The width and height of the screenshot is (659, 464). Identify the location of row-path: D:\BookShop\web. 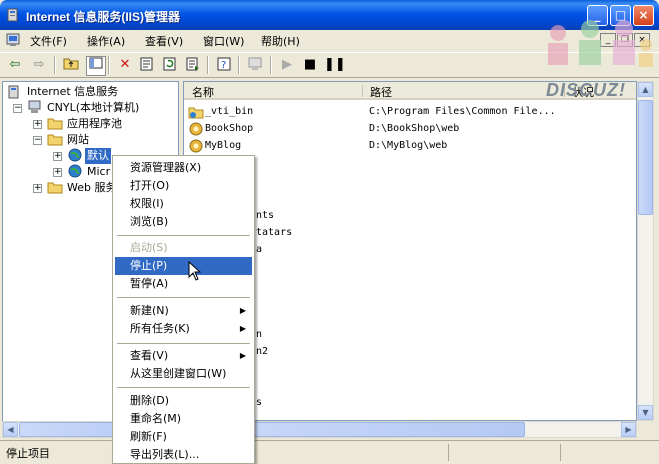
(414, 128).